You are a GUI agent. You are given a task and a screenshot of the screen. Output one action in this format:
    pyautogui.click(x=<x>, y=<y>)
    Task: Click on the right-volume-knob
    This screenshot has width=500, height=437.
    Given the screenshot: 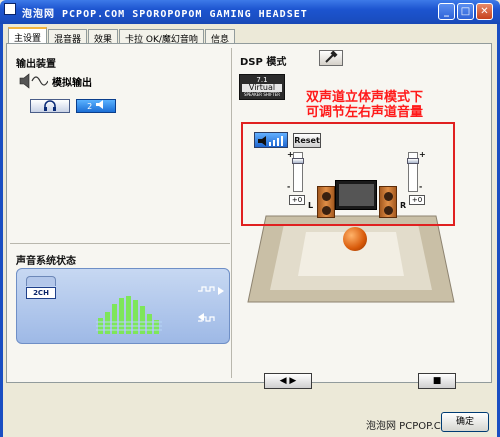 What is the action you would take?
    pyautogui.click(x=413, y=161)
    